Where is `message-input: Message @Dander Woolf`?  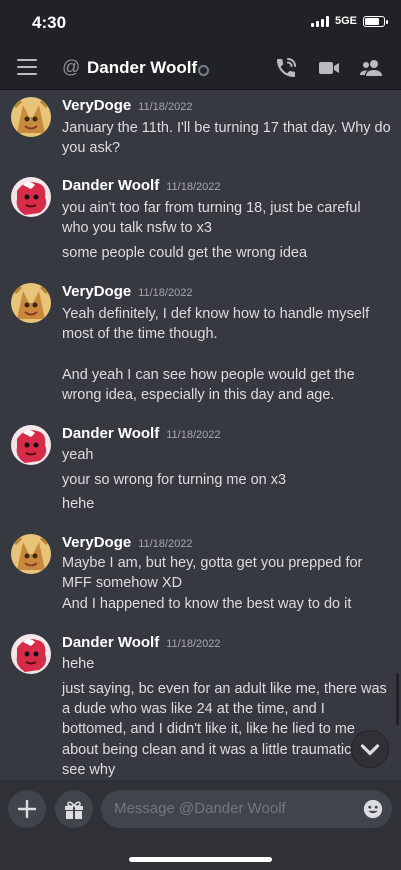 message-input: Message @Dander Woolf is located at coordinates (246, 809).